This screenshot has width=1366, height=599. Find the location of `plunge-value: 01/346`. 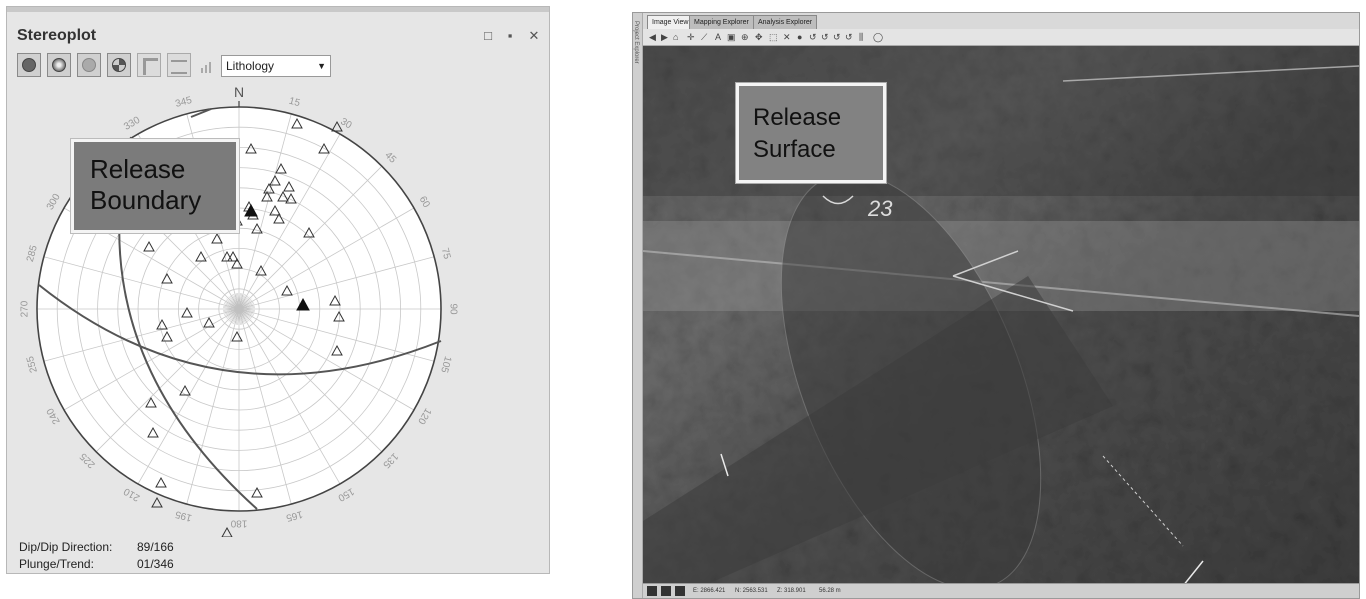

plunge-value: 01/346 is located at coordinates (155, 564).